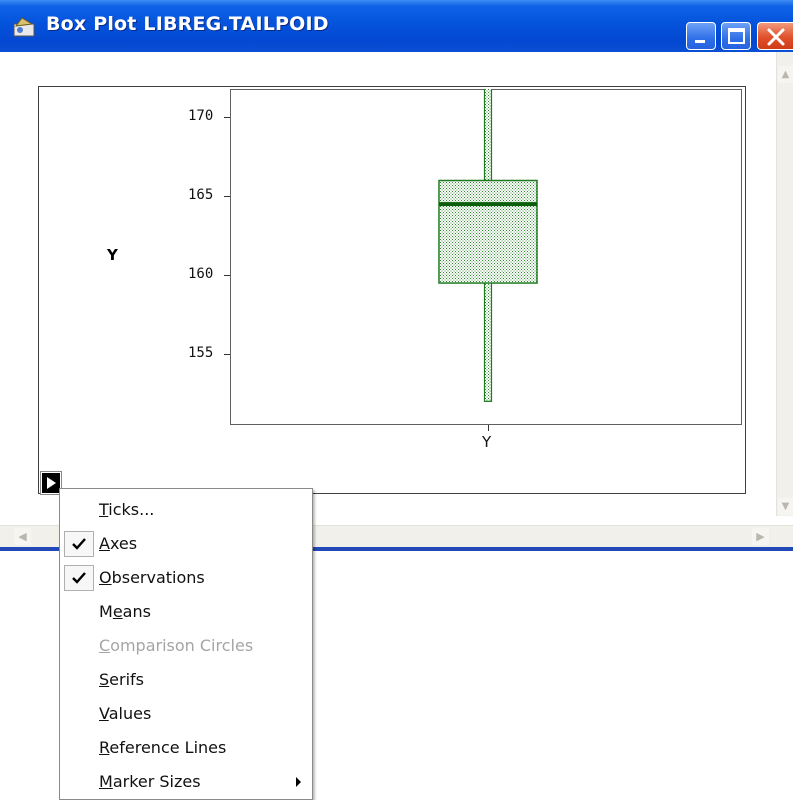 The image size is (793, 800). I want to click on scroll-down-button: ▼, so click(785, 506).